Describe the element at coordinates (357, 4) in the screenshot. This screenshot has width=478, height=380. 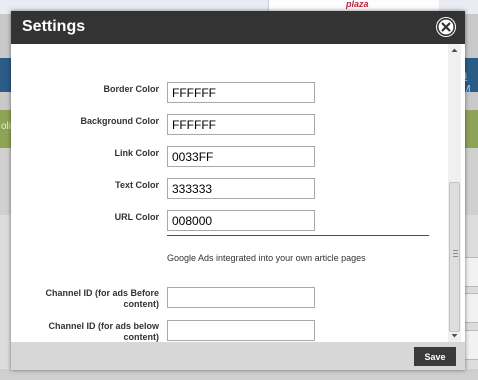
I see `background-logo-text: plaza` at that location.